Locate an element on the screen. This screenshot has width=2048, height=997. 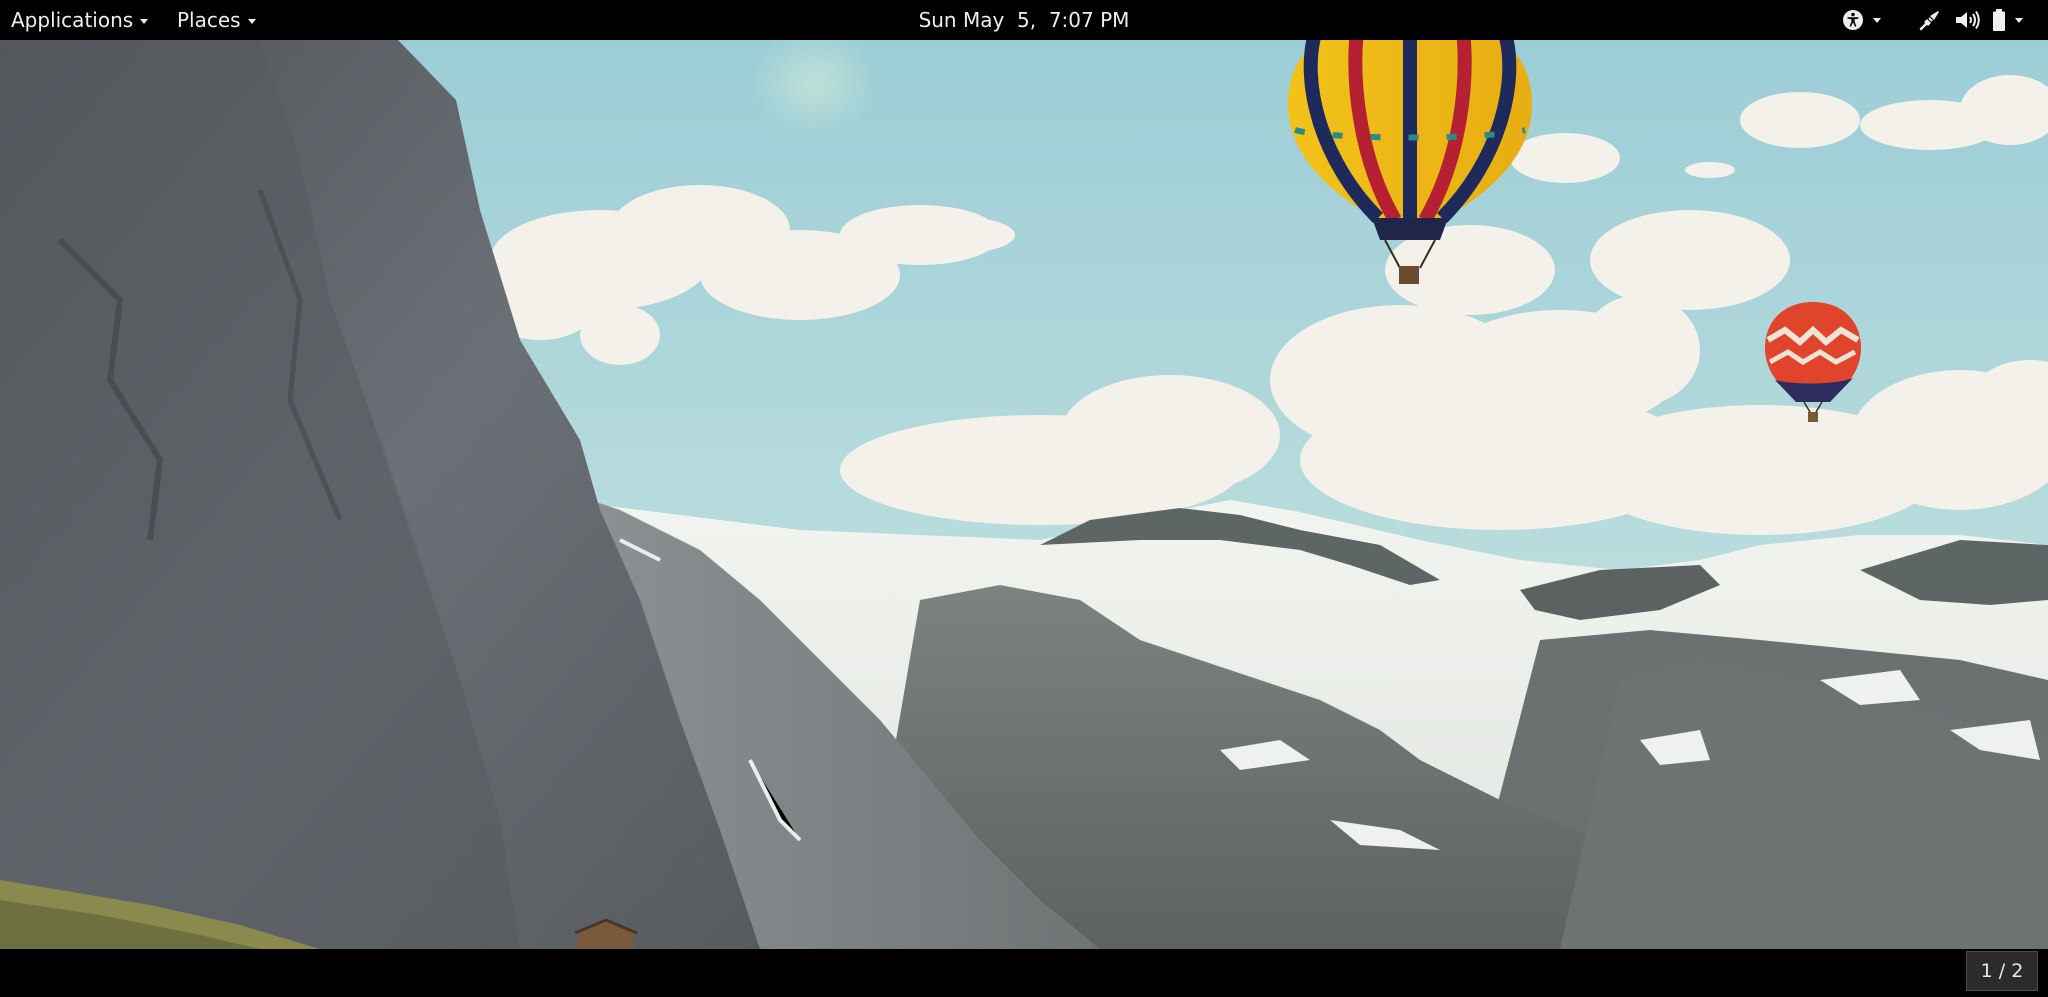
bottom-bar: 1 / 2 is located at coordinates (1024, 973).